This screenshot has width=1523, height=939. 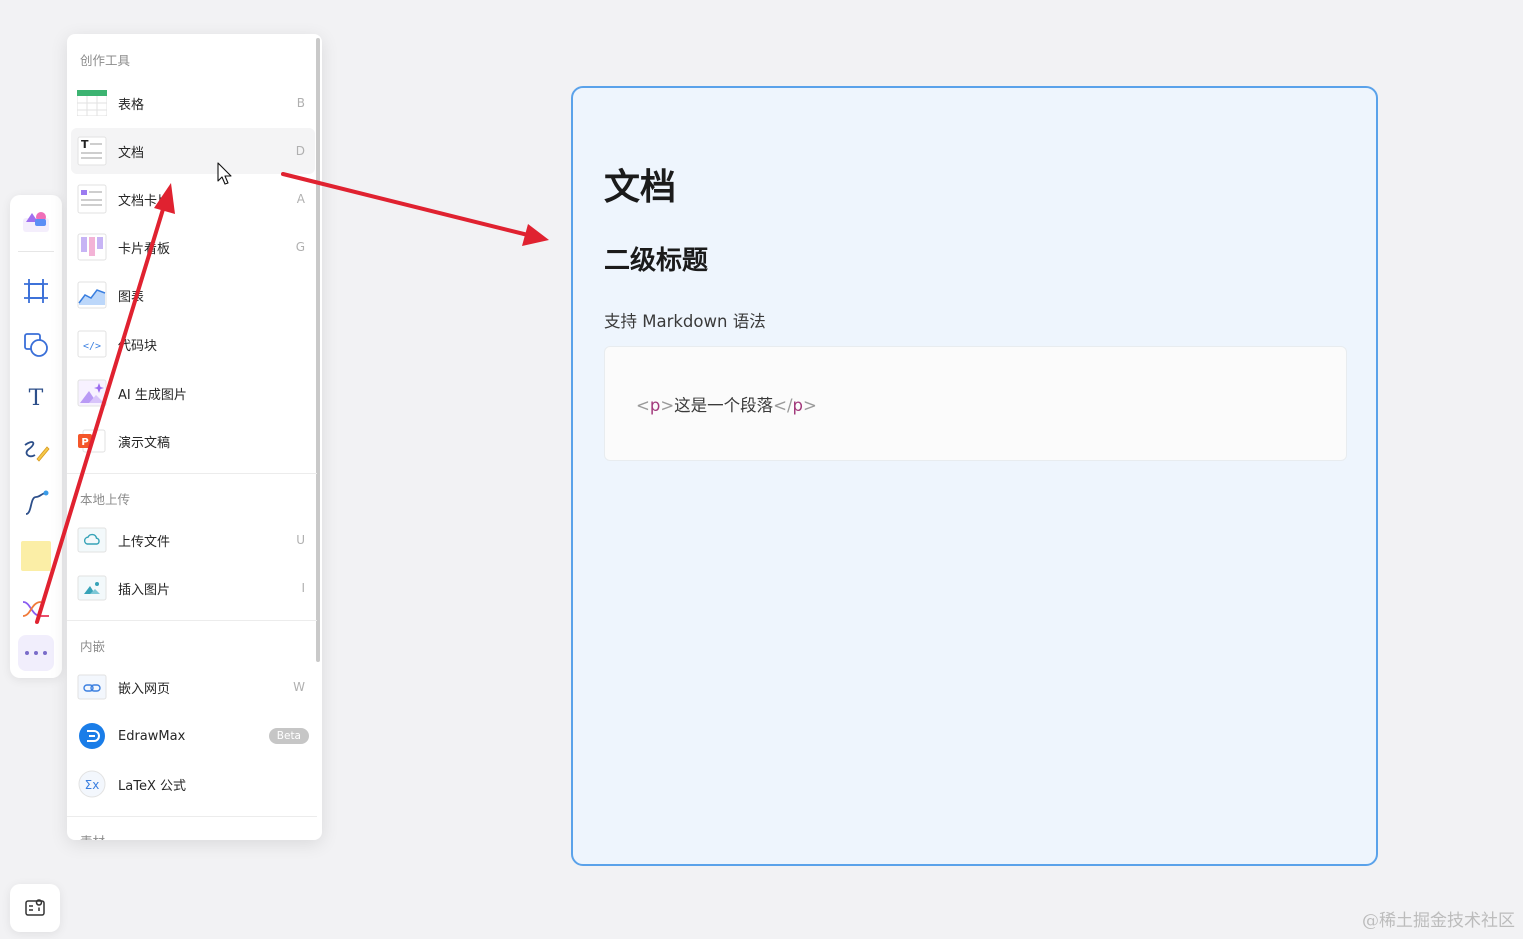 I want to click on table-icon, so click(x=92, y=103).